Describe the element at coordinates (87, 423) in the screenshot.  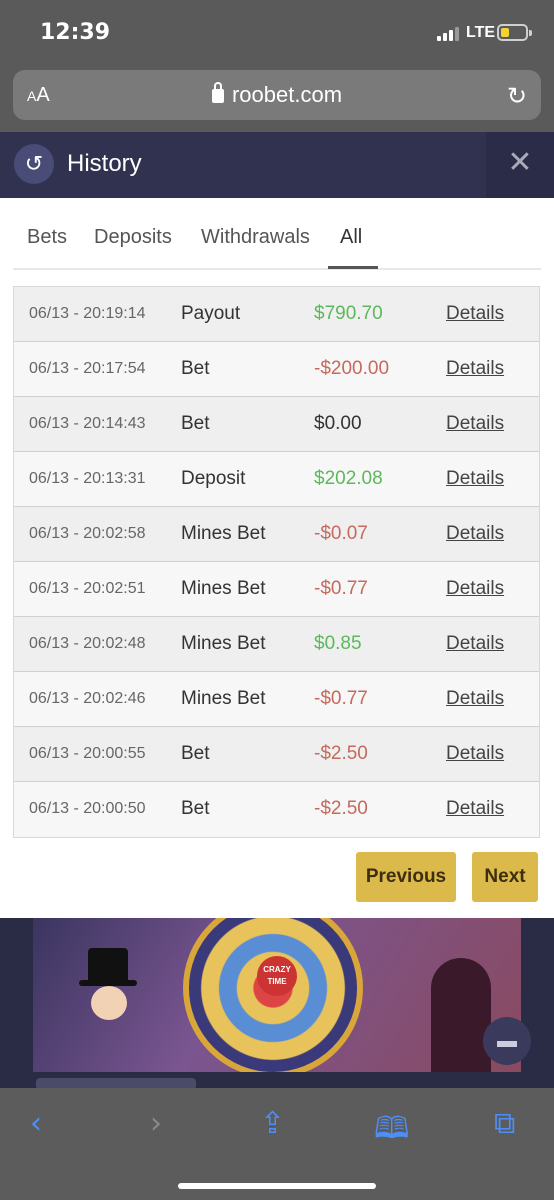
I see `row-date: 06/13 - 20:14:43` at that location.